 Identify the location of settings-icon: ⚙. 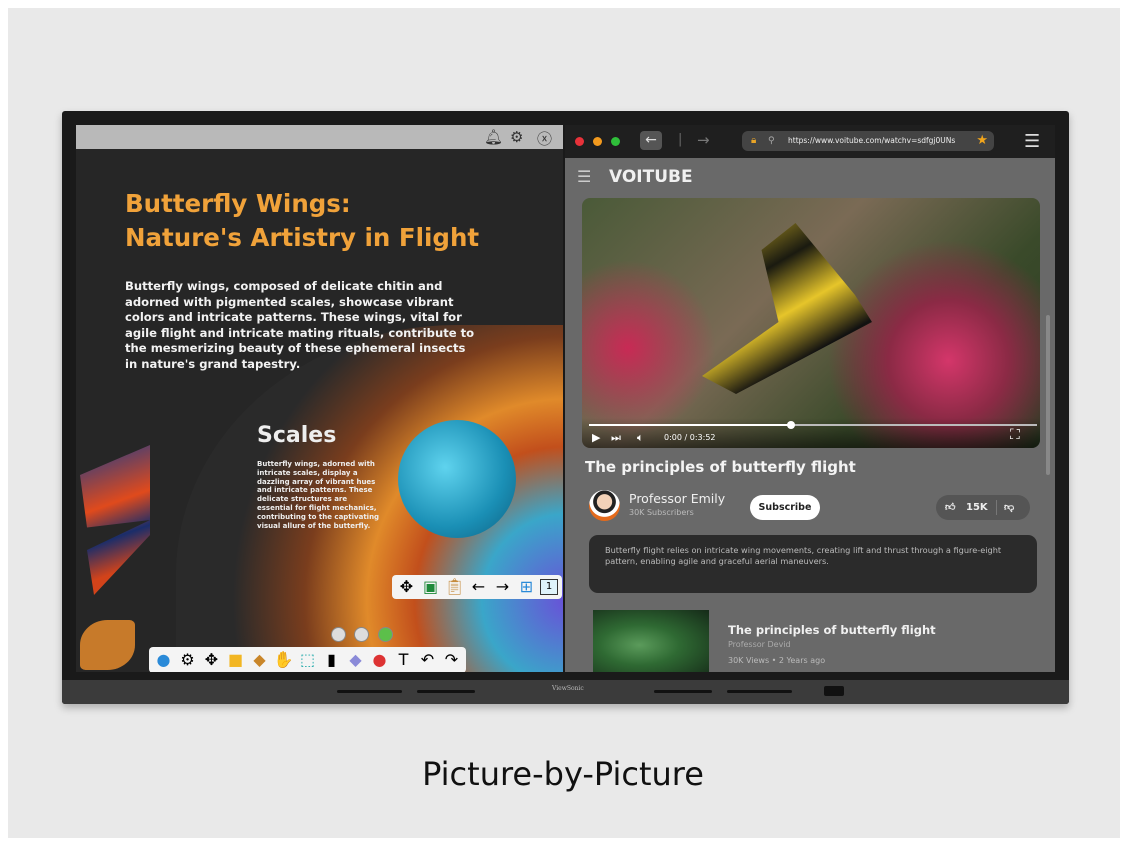
(187, 660).